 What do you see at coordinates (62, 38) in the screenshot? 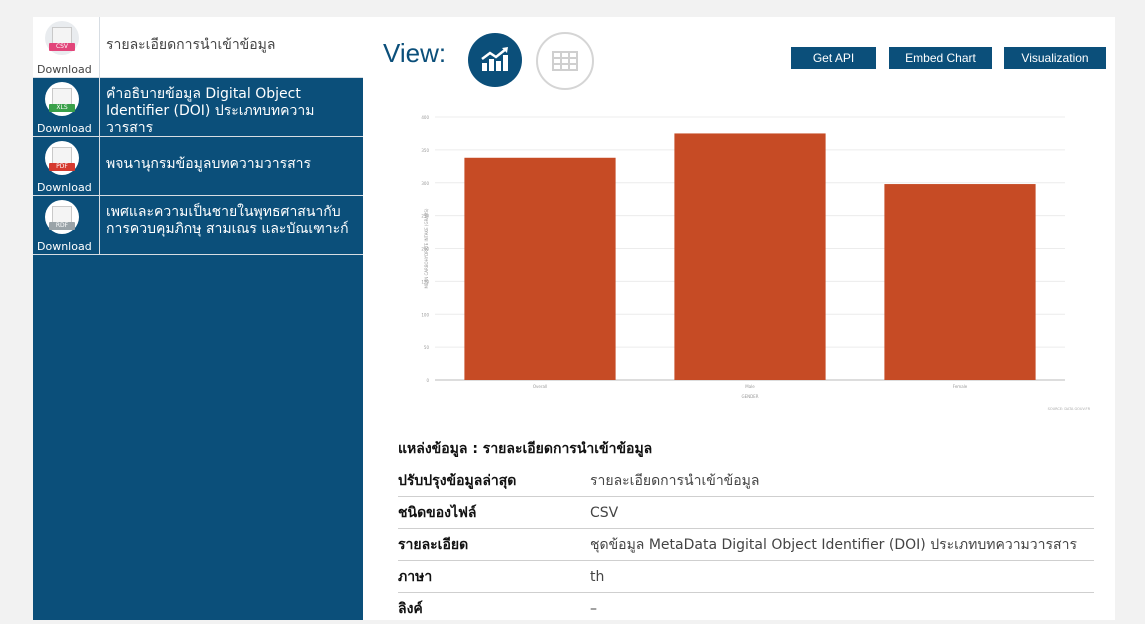
I see `csv-file-icon: CSV` at bounding box center [62, 38].